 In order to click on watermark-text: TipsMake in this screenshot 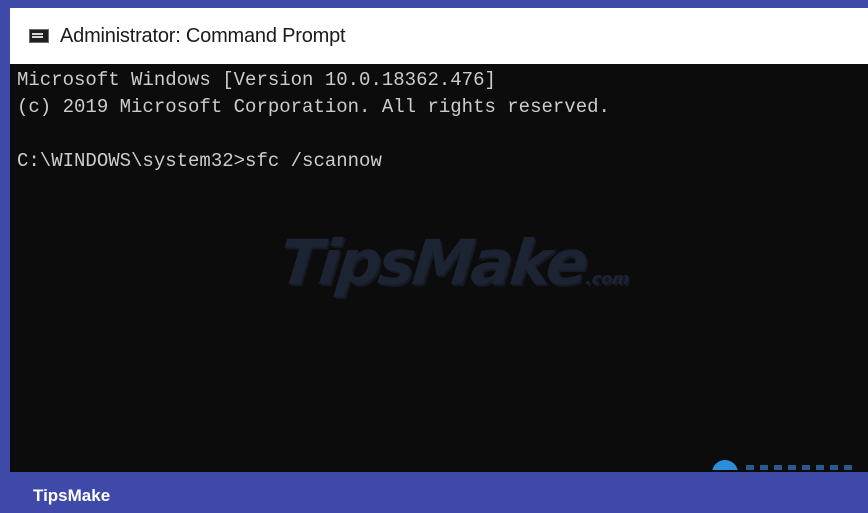, I will do `click(433, 262)`.